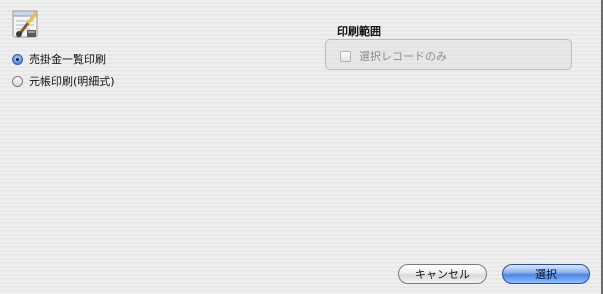  What do you see at coordinates (17, 59) in the screenshot?
I see `radio-button-selected` at bounding box center [17, 59].